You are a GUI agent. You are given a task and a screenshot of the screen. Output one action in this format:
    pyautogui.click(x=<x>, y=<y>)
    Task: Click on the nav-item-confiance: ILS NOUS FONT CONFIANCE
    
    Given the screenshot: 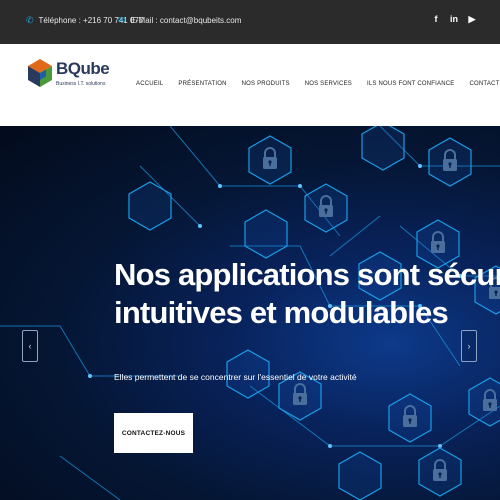 What is the action you would take?
    pyautogui.click(x=411, y=84)
    